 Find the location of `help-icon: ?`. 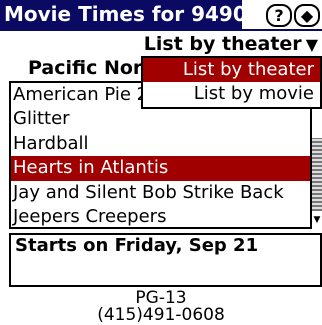

help-icon: ? is located at coordinates (279, 15).